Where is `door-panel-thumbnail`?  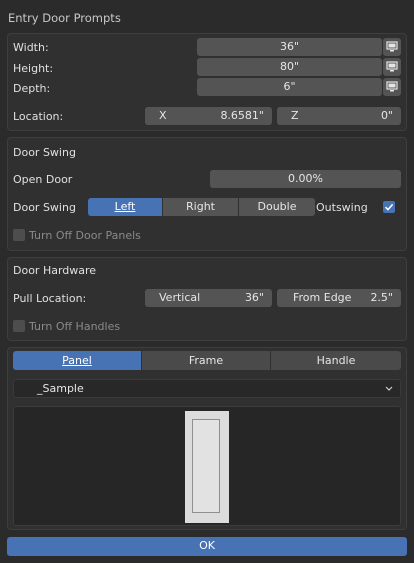
door-panel-thumbnail is located at coordinates (207, 467).